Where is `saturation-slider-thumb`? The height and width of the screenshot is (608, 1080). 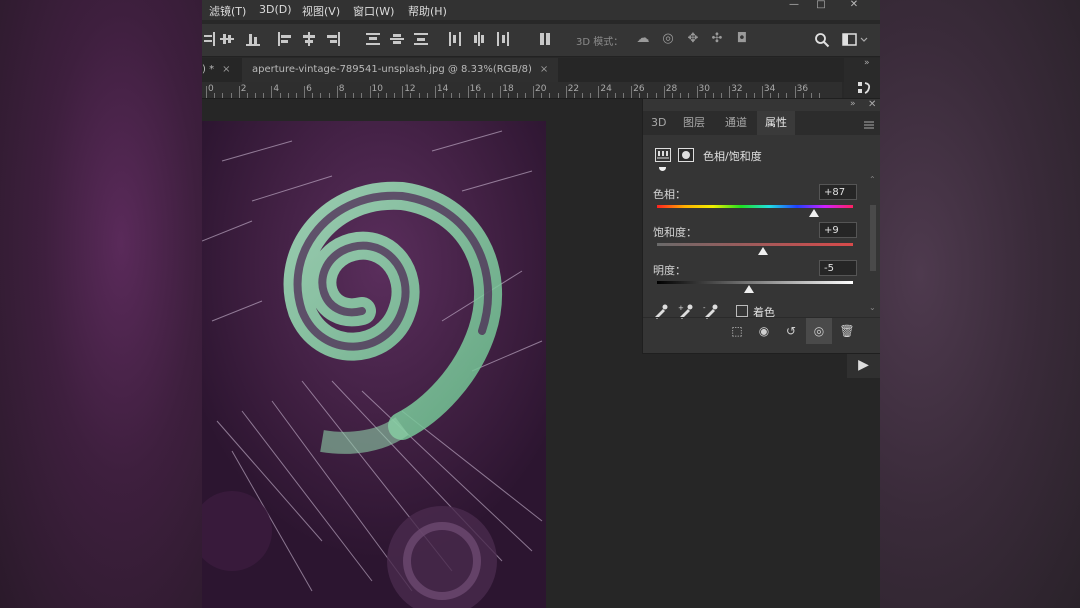
saturation-slider-thumb is located at coordinates (762, 251).